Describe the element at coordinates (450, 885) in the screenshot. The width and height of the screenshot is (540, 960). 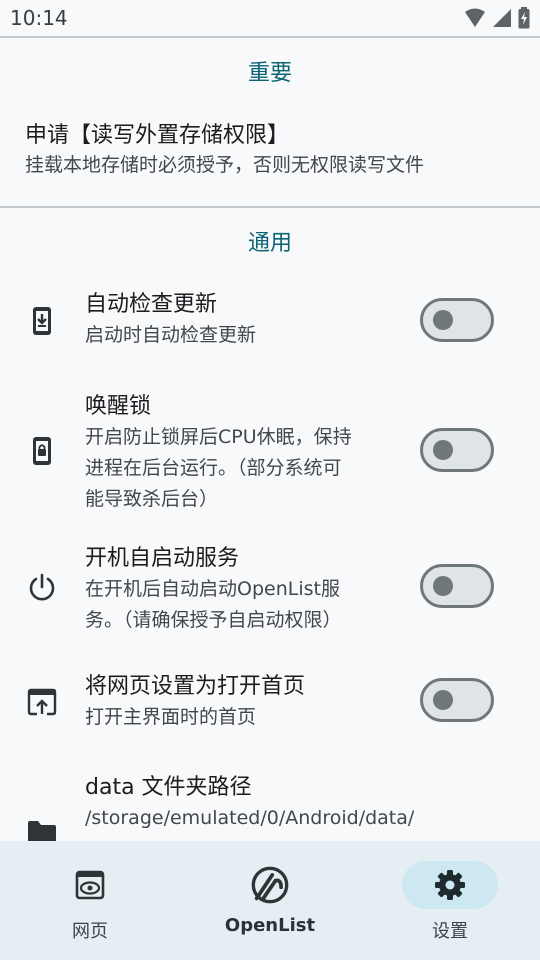
I see `gear-icon` at that location.